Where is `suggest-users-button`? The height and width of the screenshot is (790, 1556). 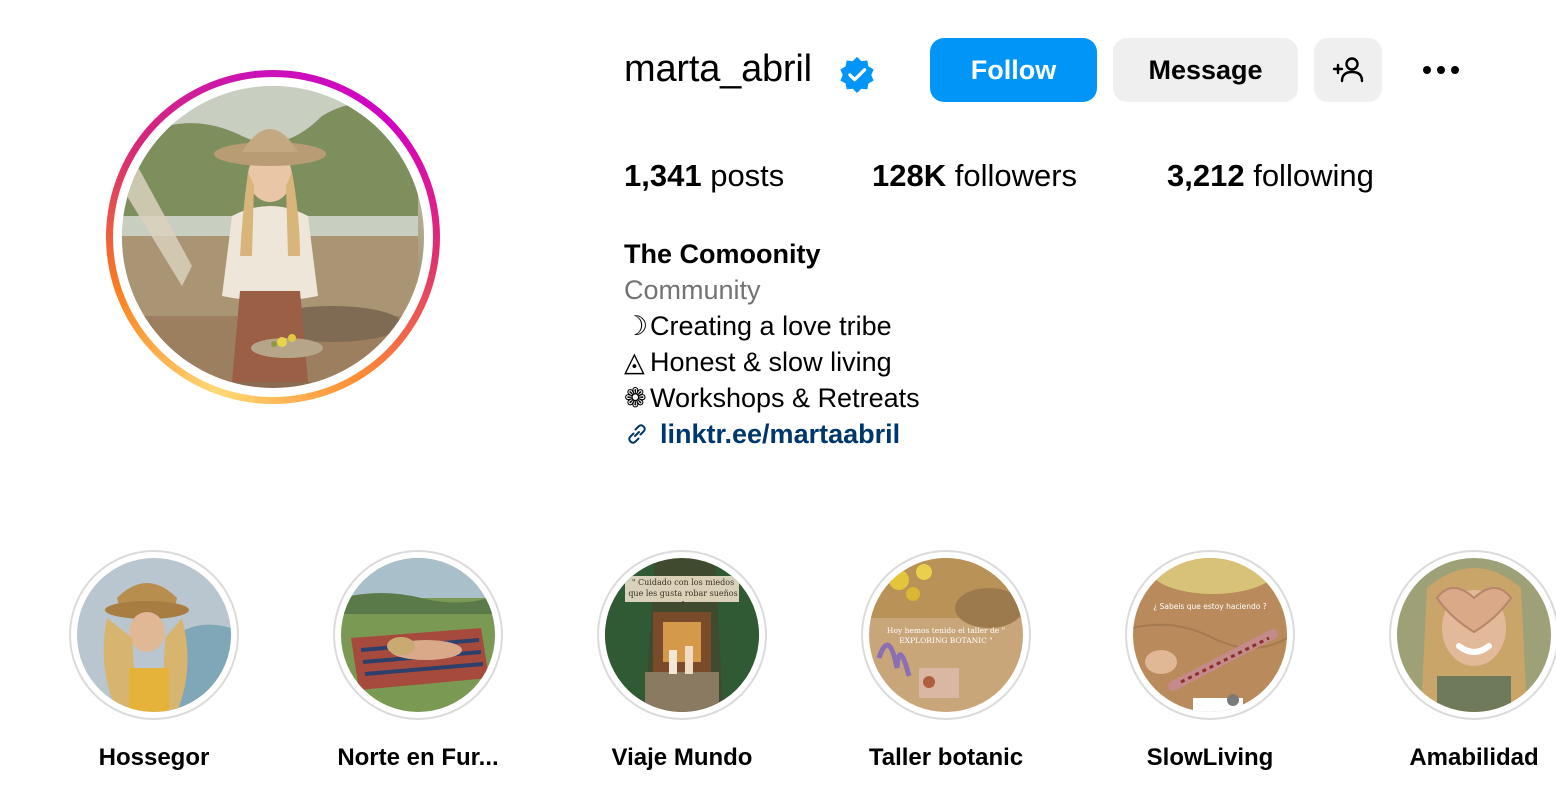
suggest-users-button is located at coordinates (1348, 70).